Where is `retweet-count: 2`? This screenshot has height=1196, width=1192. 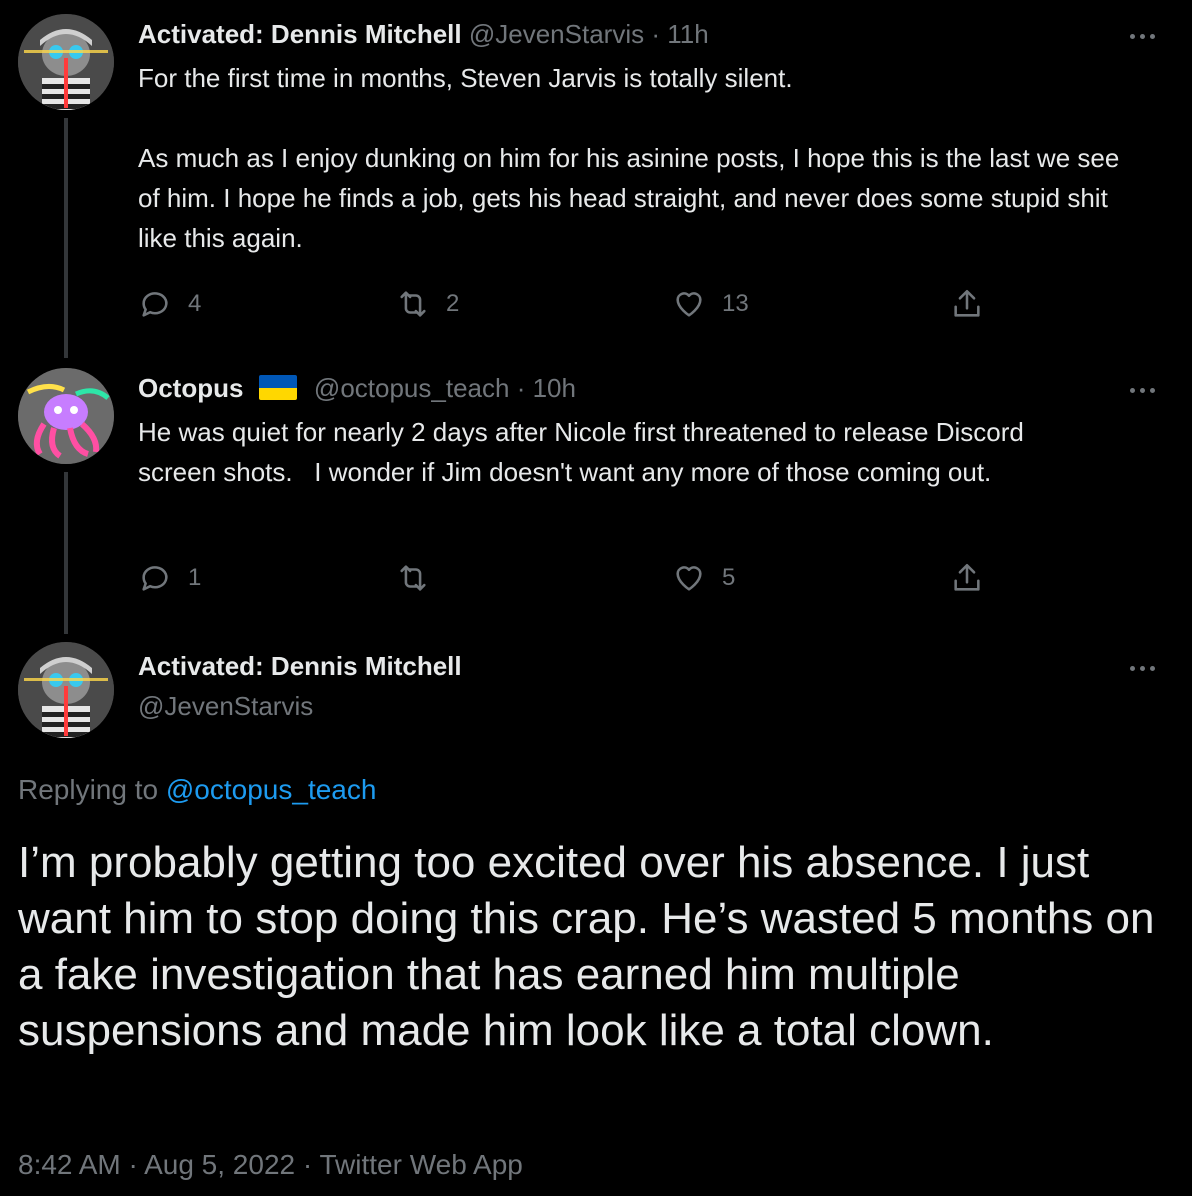
retweet-count: 2 is located at coordinates (453, 303).